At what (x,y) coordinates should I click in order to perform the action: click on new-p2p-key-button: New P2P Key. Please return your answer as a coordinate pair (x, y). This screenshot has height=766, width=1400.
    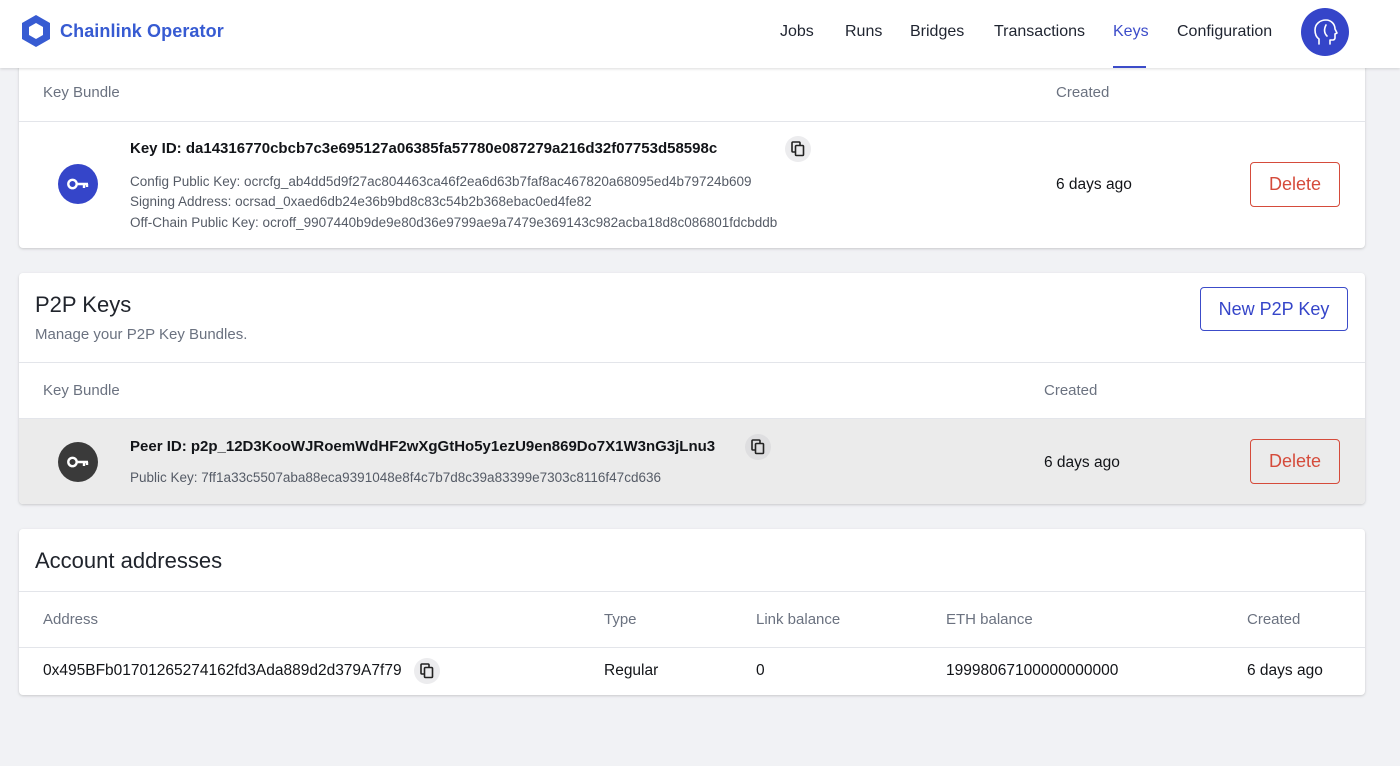
    Looking at the image, I should click on (1274, 309).